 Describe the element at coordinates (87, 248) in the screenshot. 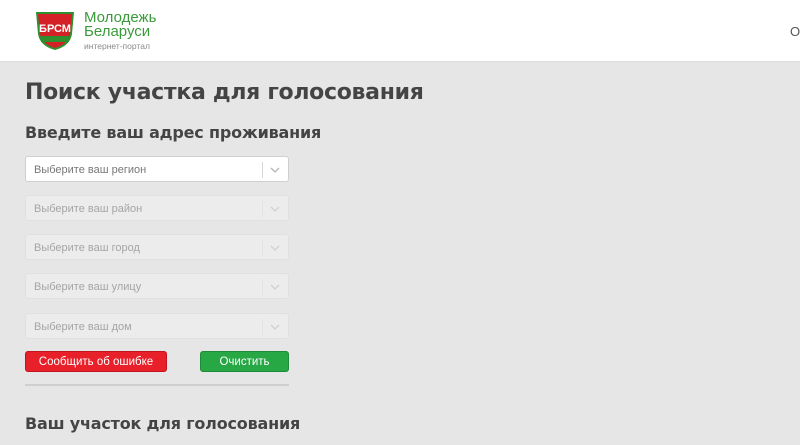

I see `city-select-placeholder: Выберите ваш город` at that location.